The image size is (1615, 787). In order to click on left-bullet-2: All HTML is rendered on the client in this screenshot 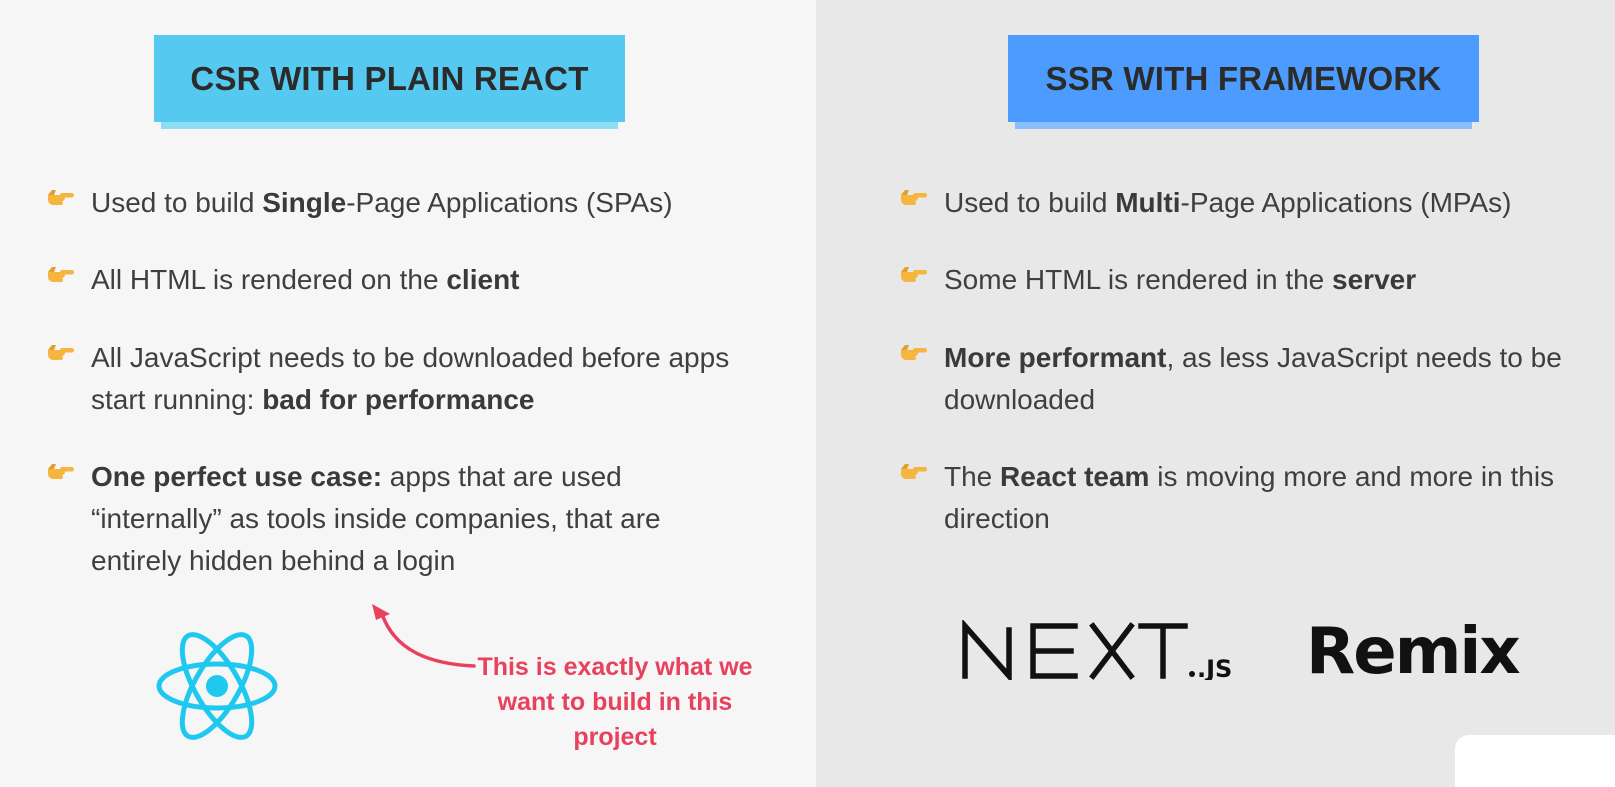, I will do `click(416, 280)`.